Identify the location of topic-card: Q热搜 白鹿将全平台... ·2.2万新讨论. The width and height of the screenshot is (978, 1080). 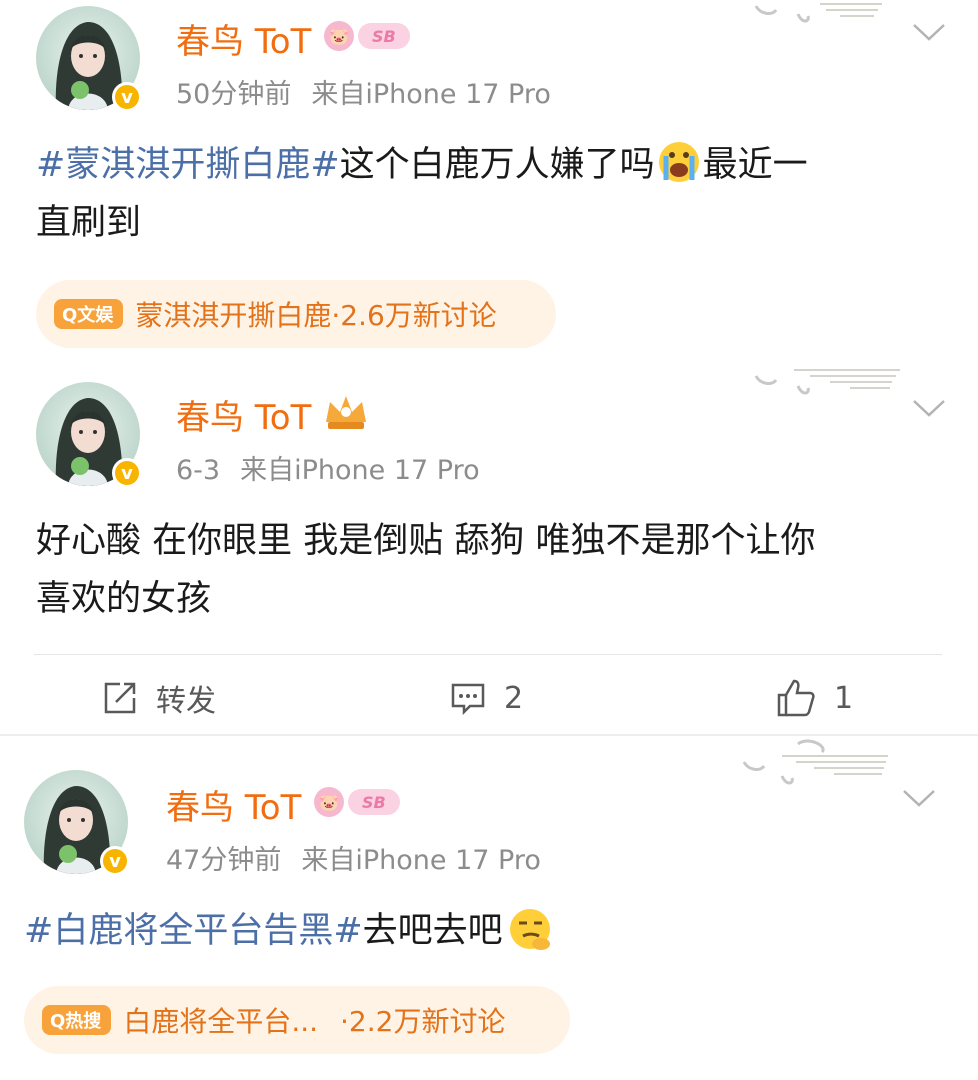
(297, 1020).